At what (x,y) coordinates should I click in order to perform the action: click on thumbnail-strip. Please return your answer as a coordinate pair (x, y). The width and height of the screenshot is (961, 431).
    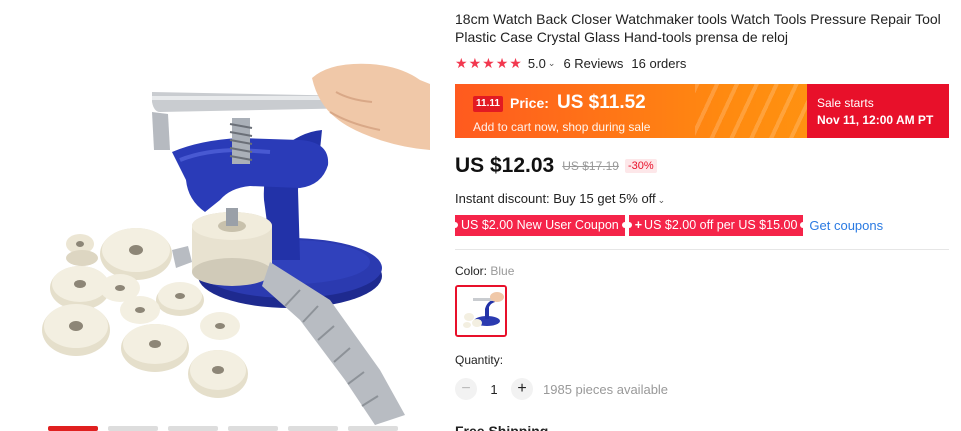
    Looking at the image, I should click on (228, 428).